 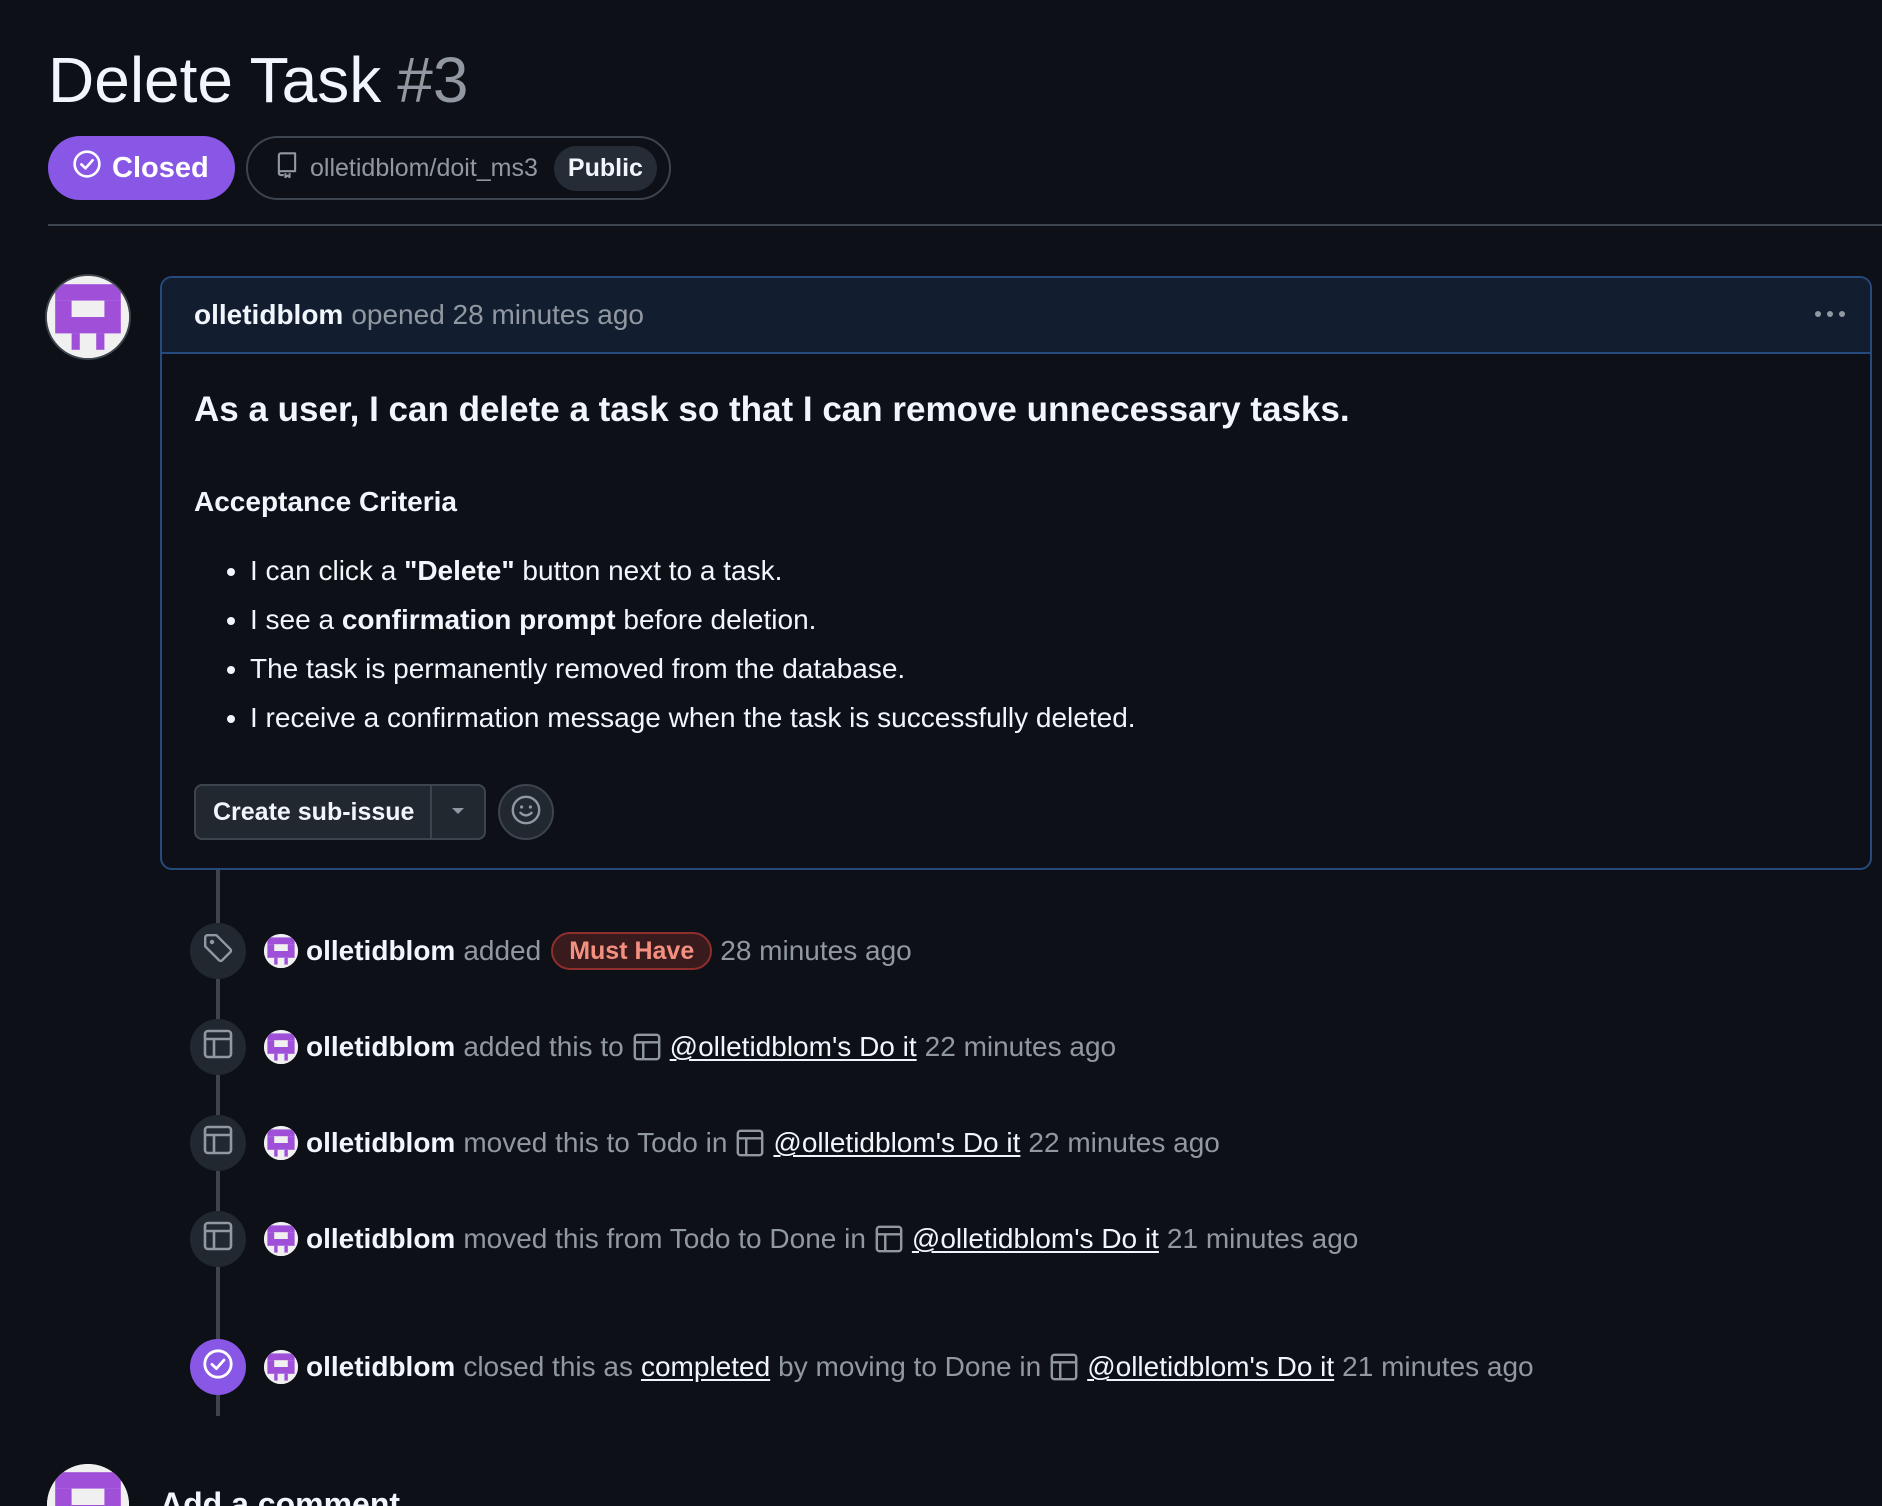 I want to click on acceptance-criteria-heading: Acceptance Criteria, so click(x=326, y=501).